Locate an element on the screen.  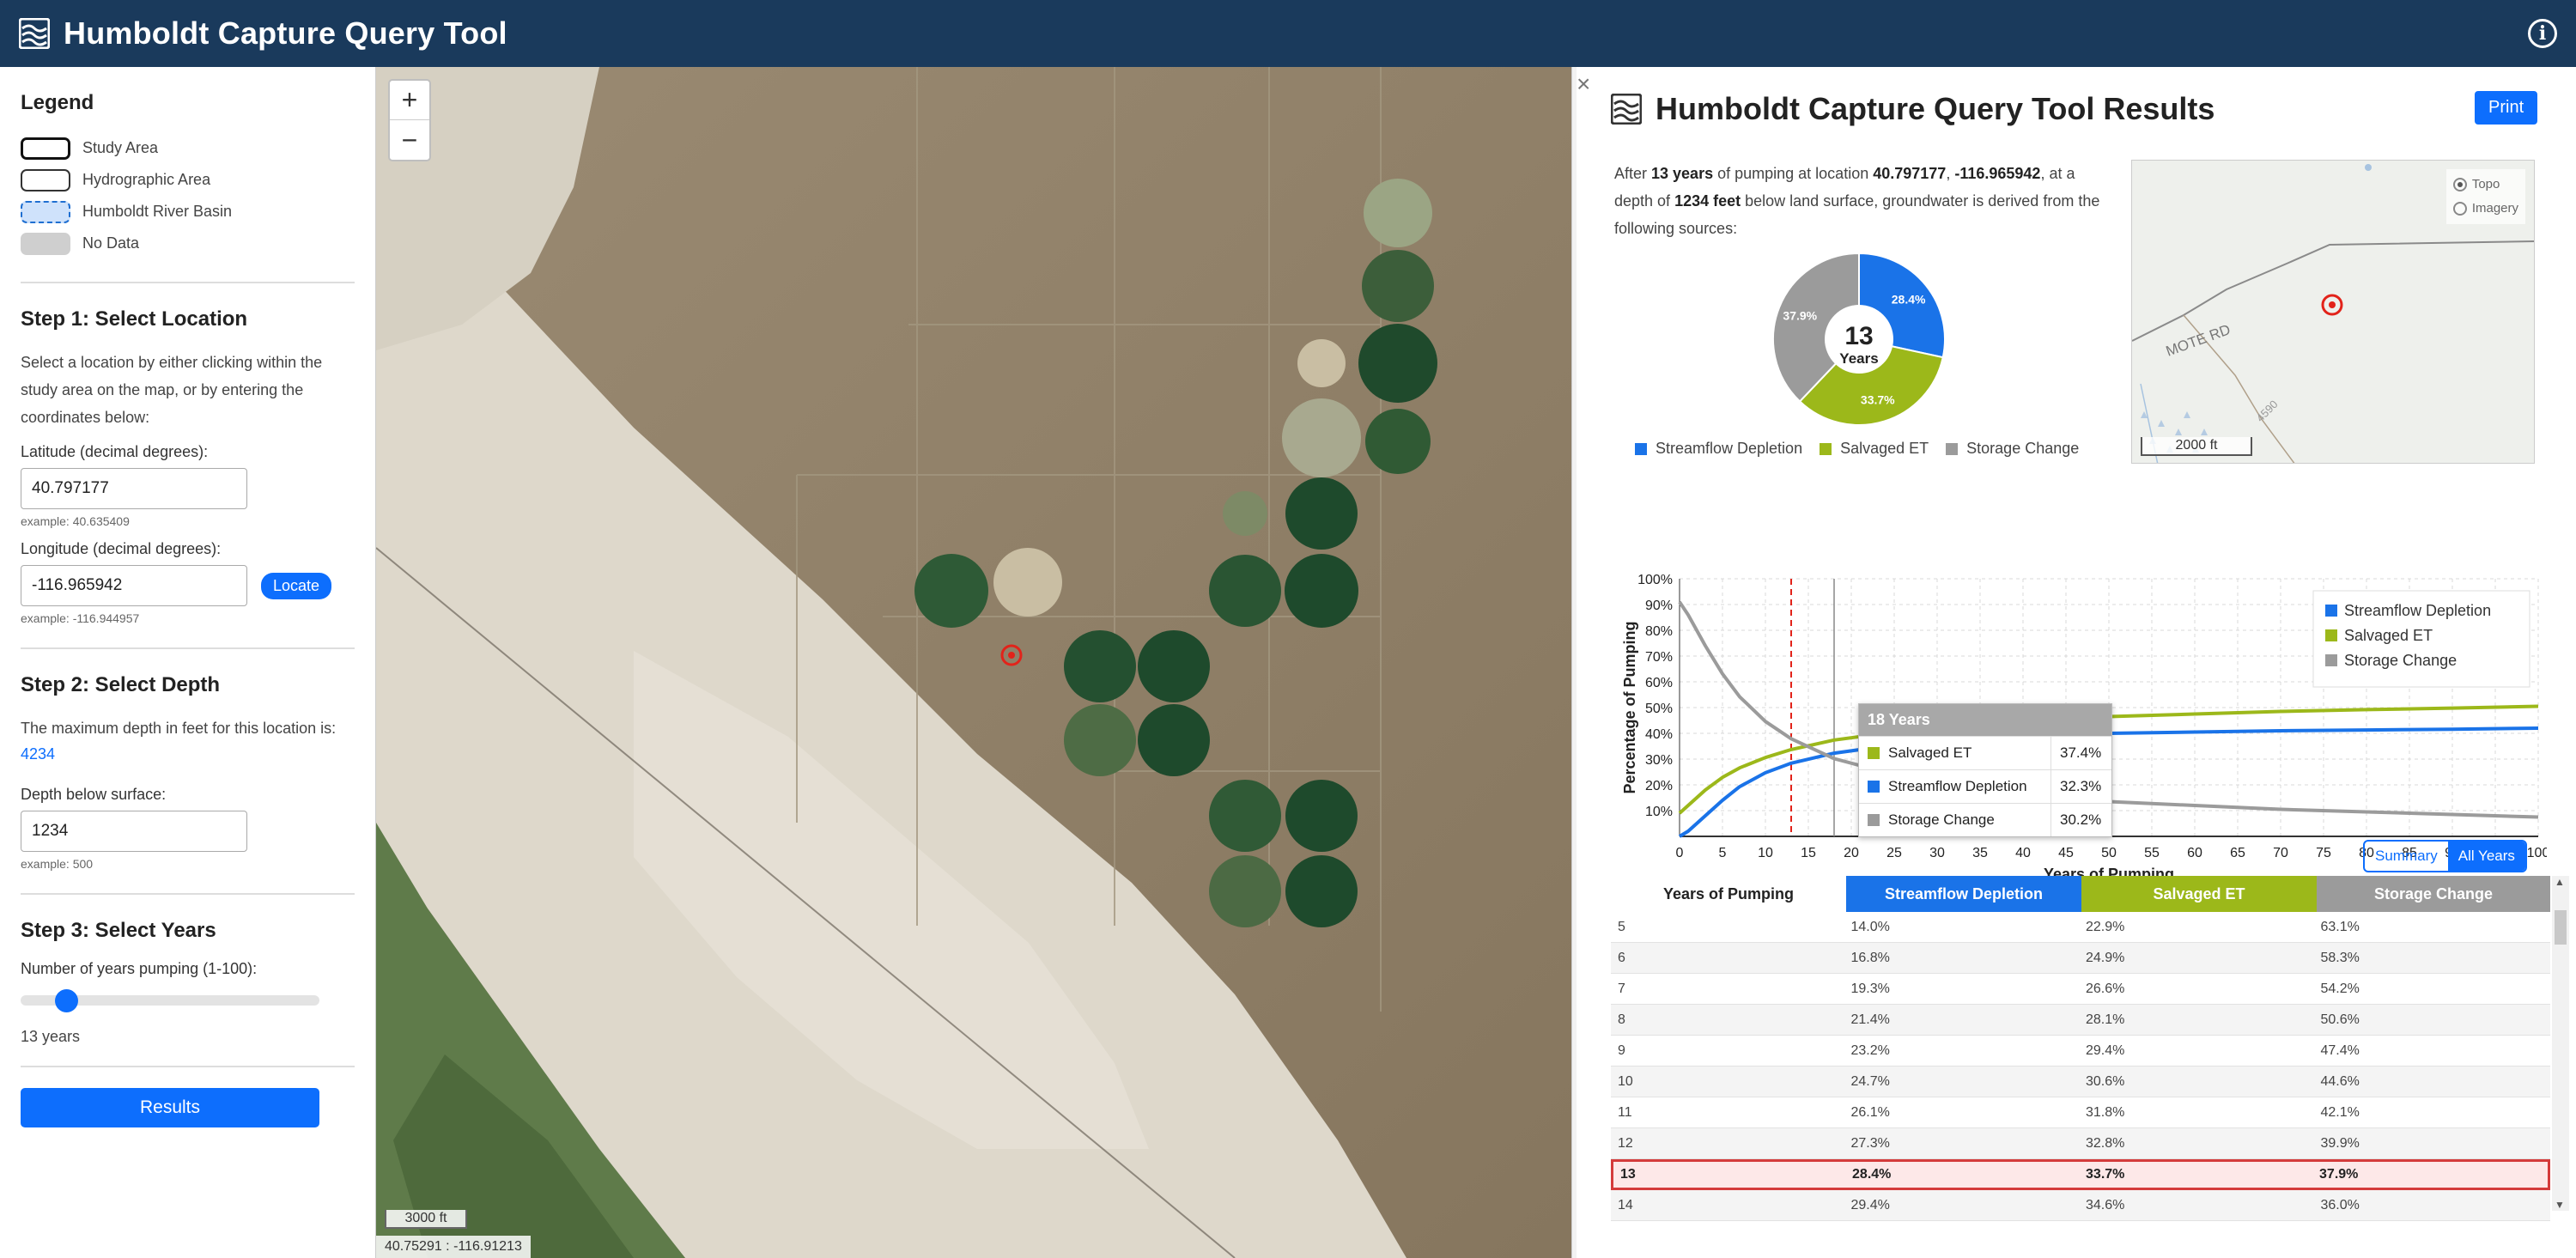
legend-item-hydrographic-area: Hydrographic Area is located at coordinates (188, 180).